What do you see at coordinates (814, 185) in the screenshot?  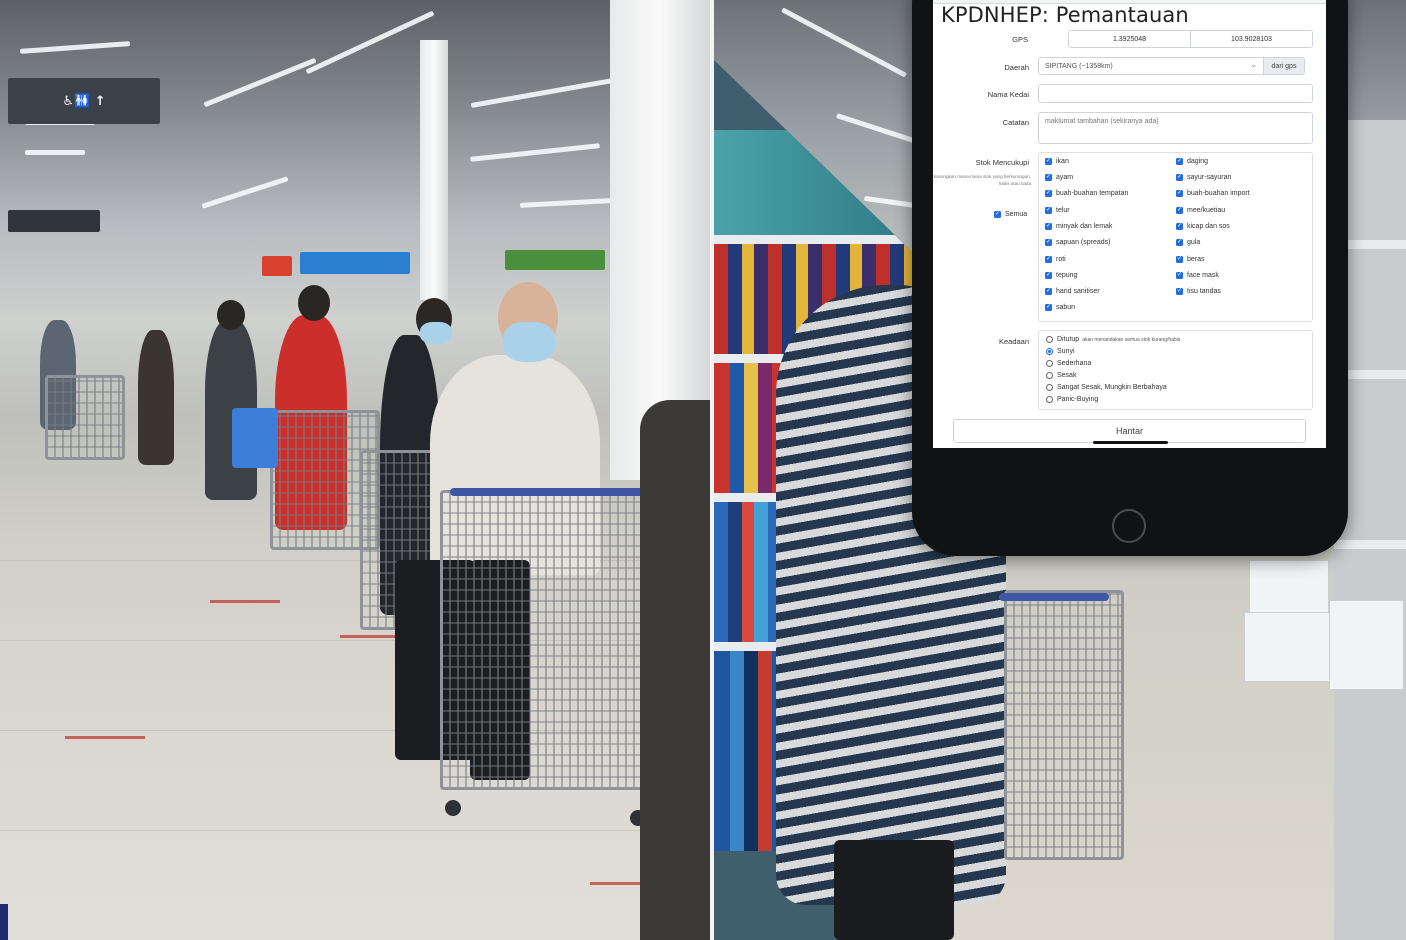 I see `shelf-header` at bounding box center [814, 185].